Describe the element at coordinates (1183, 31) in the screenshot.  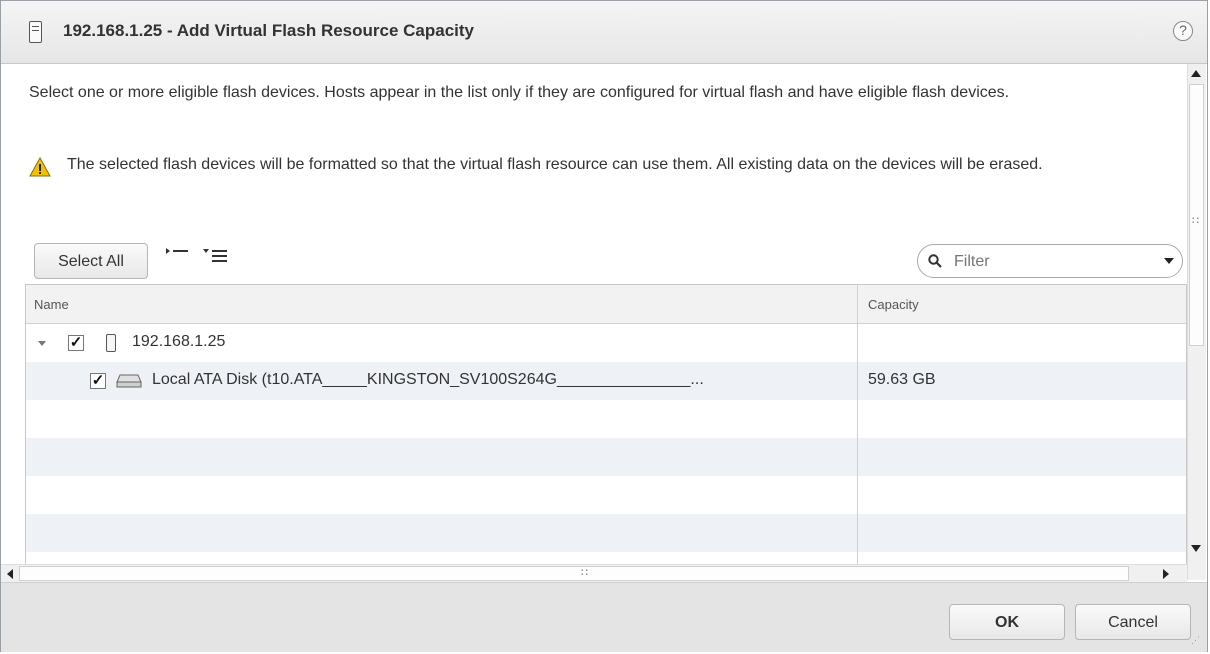
I see `help-icon: ?` at that location.